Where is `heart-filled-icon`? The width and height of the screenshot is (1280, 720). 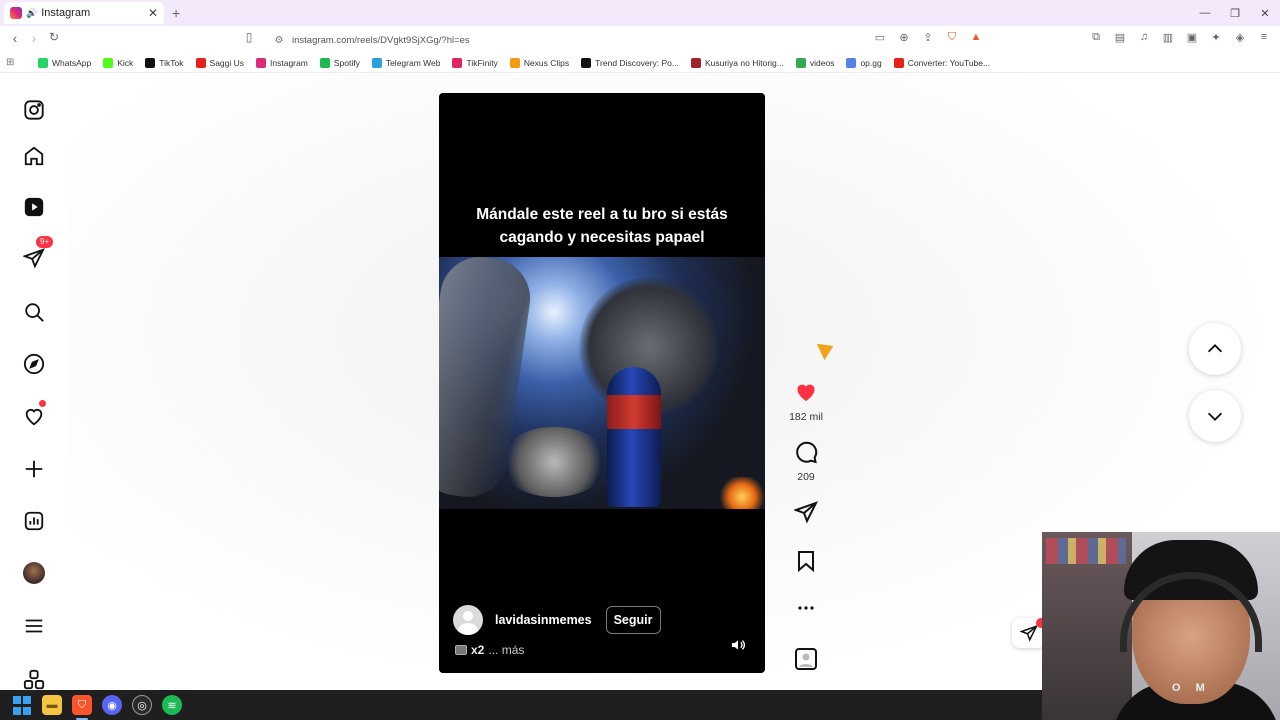
heart-filled-icon is located at coordinates (806, 392).